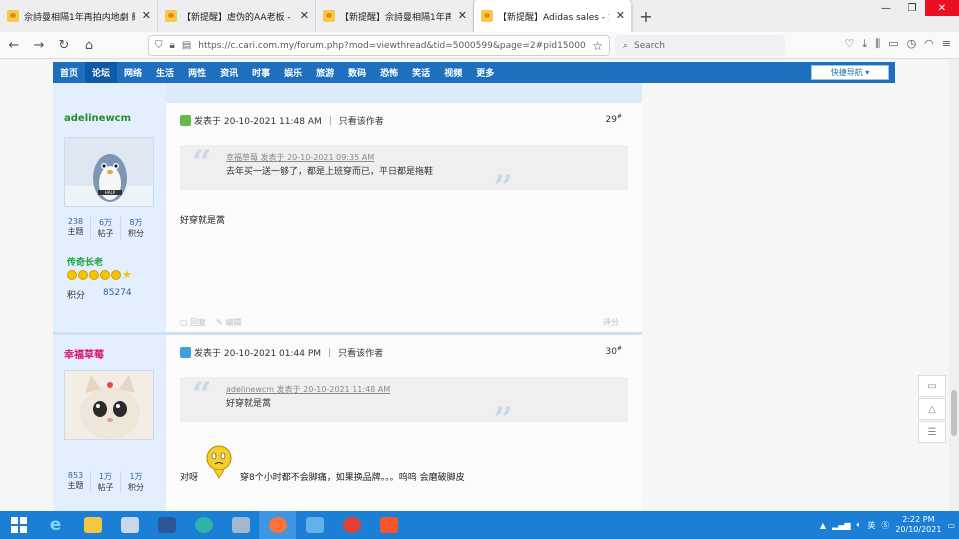 Image resolution: width=959 pixels, height=539 pixels. What do you see at coordinates (886, 8) in the screenshot?
I see `minimize-icon: —` at bounding box center [886, 8].